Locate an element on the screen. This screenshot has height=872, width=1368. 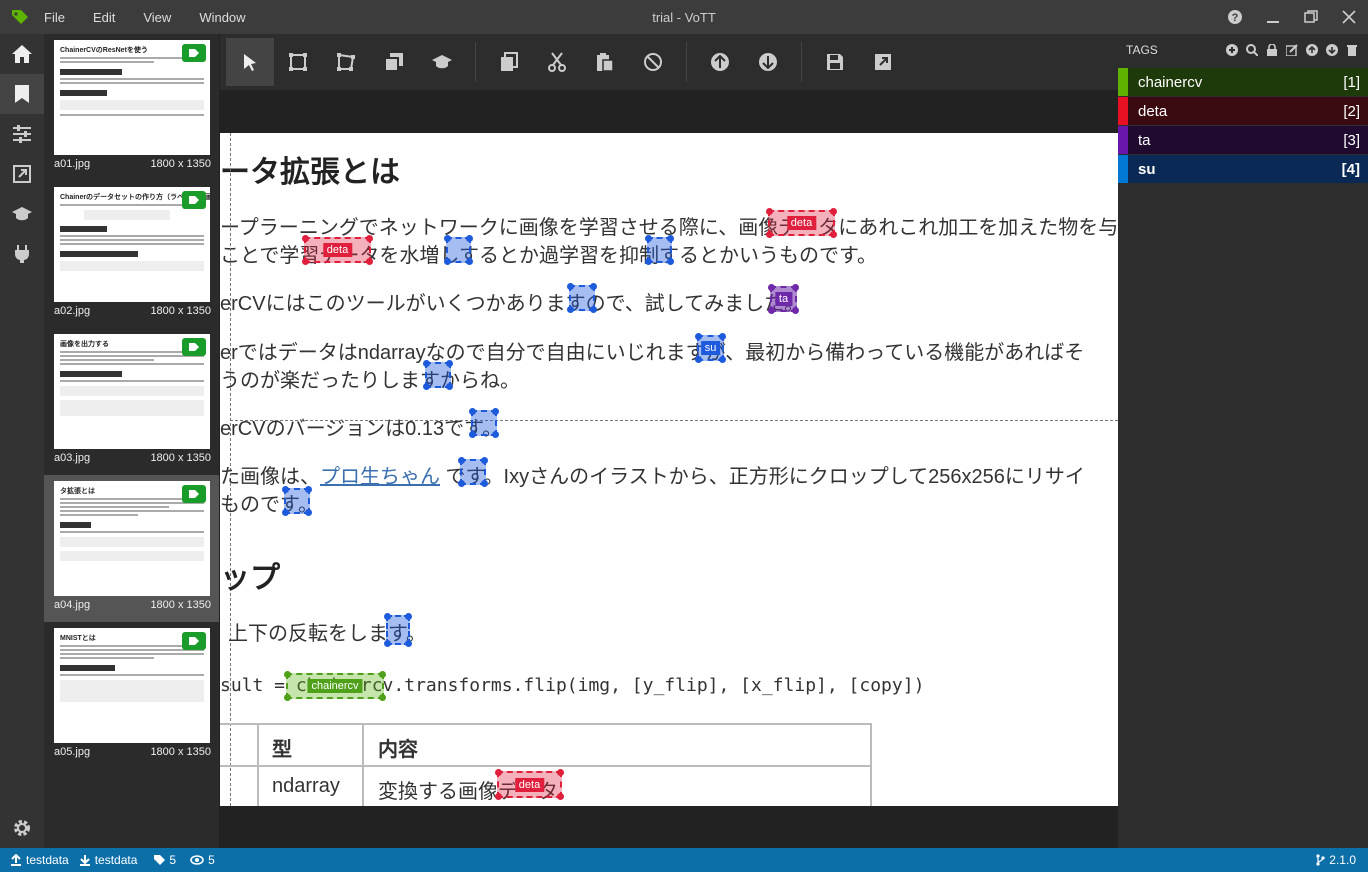
region-chainercv: chainercv is located at coordinates (335, 686).